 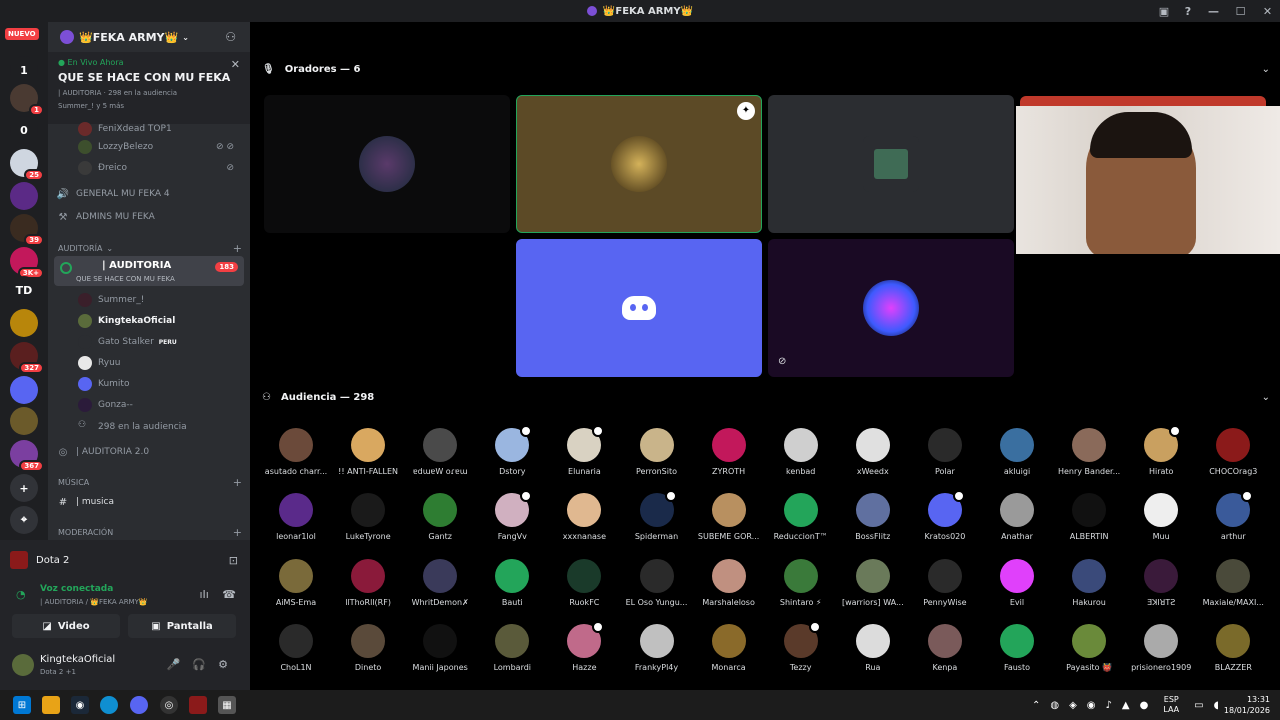 What do you see at coordinates (22, 705) in the screenshot?
I see `windows-start-icon: ⊞` at bounding box center [22, 705].